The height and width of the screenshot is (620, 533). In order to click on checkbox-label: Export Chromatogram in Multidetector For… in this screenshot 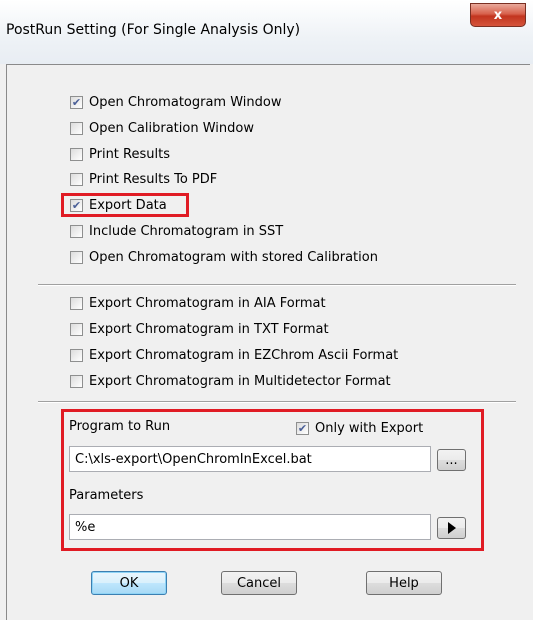, I will do `click(240, 381)`.